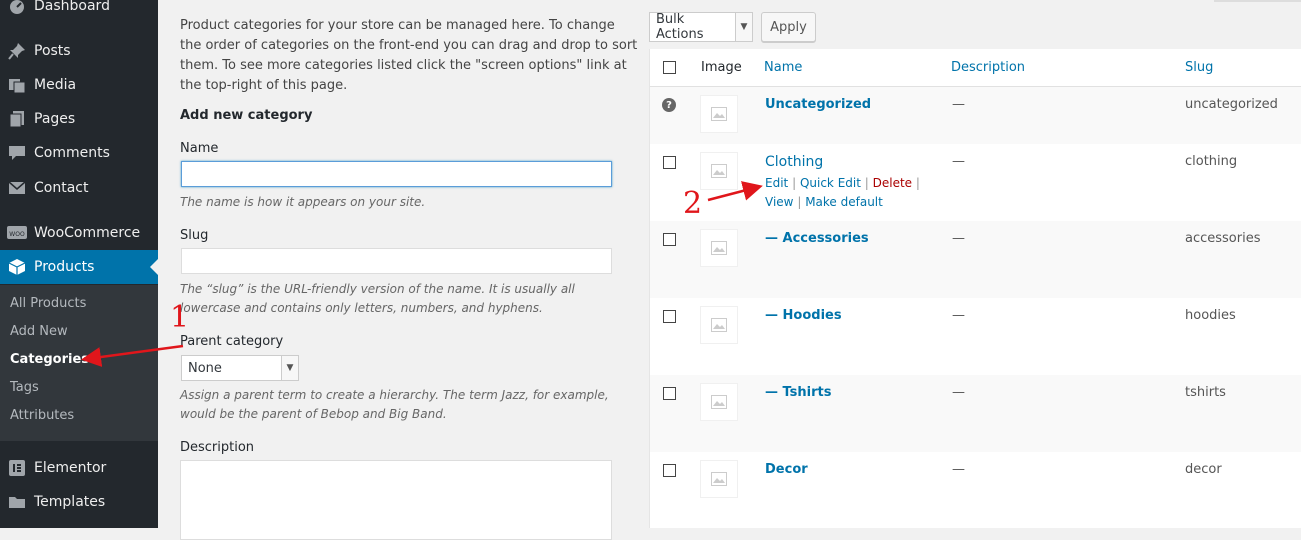 The height and width of the screenshot is (540, 1301). Describe the element at coordinates (803, 315) in the screenshot. I see `category-name-link: — Hoodies` at that location.